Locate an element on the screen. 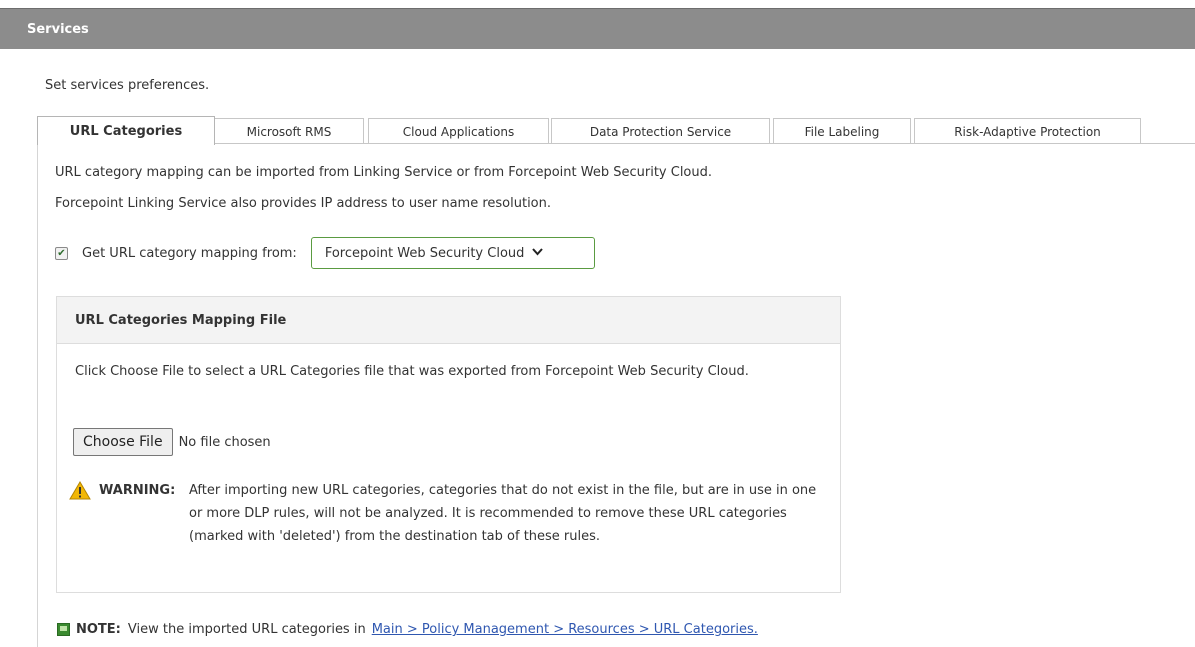 This screenshot has width=1195, height=647. note-label: NOTE: is located at coordinates (98, 629).